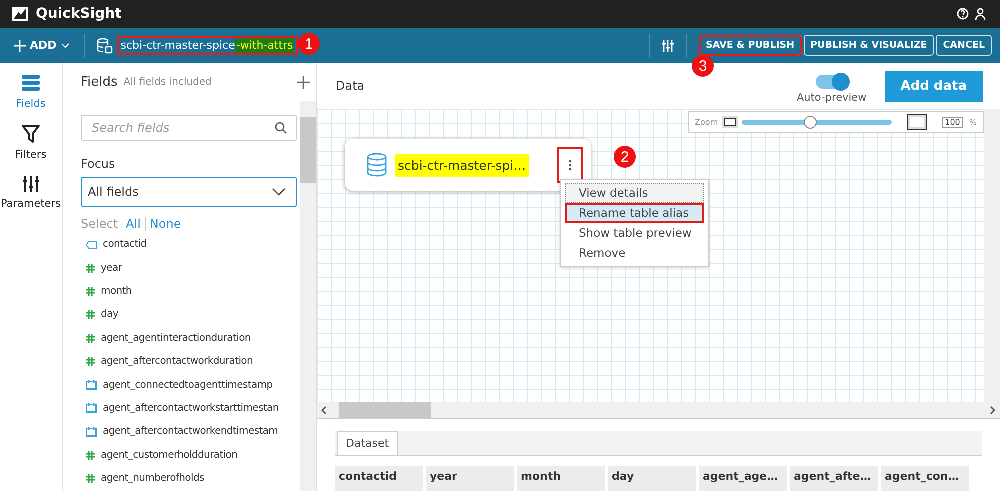  Describe the element at coordinates (634, 193) in the screenshot. I see `menu-item: View details` at that location.